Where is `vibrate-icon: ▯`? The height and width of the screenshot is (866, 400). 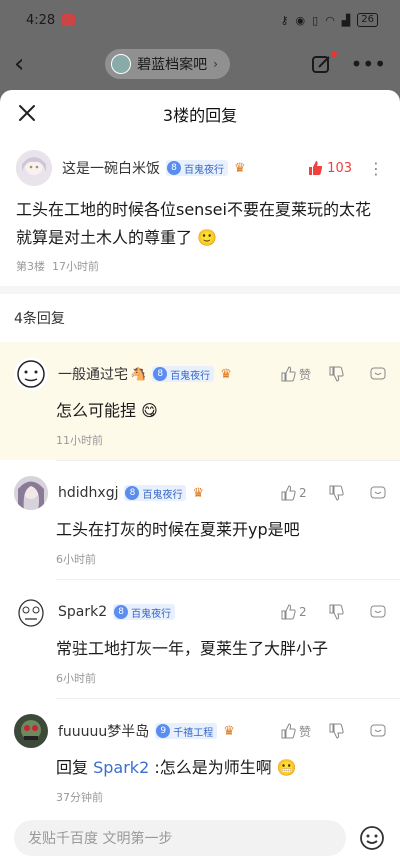 vibrate-icon: ▯ is located at coordinates (315, 20).